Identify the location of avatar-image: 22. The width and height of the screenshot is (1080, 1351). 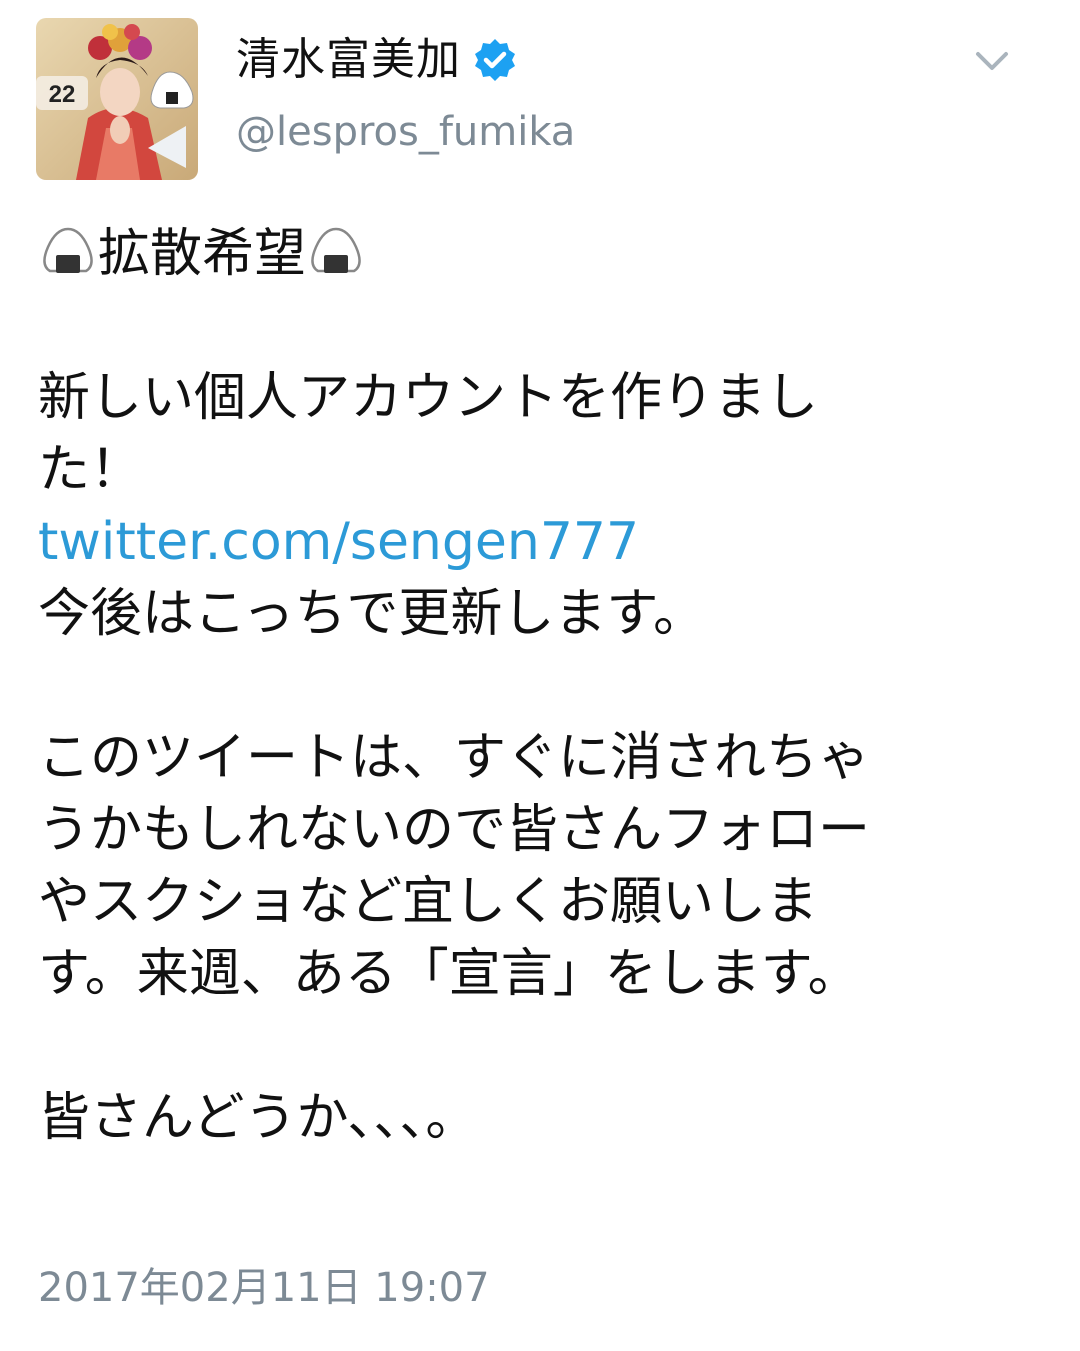
(117, 99).